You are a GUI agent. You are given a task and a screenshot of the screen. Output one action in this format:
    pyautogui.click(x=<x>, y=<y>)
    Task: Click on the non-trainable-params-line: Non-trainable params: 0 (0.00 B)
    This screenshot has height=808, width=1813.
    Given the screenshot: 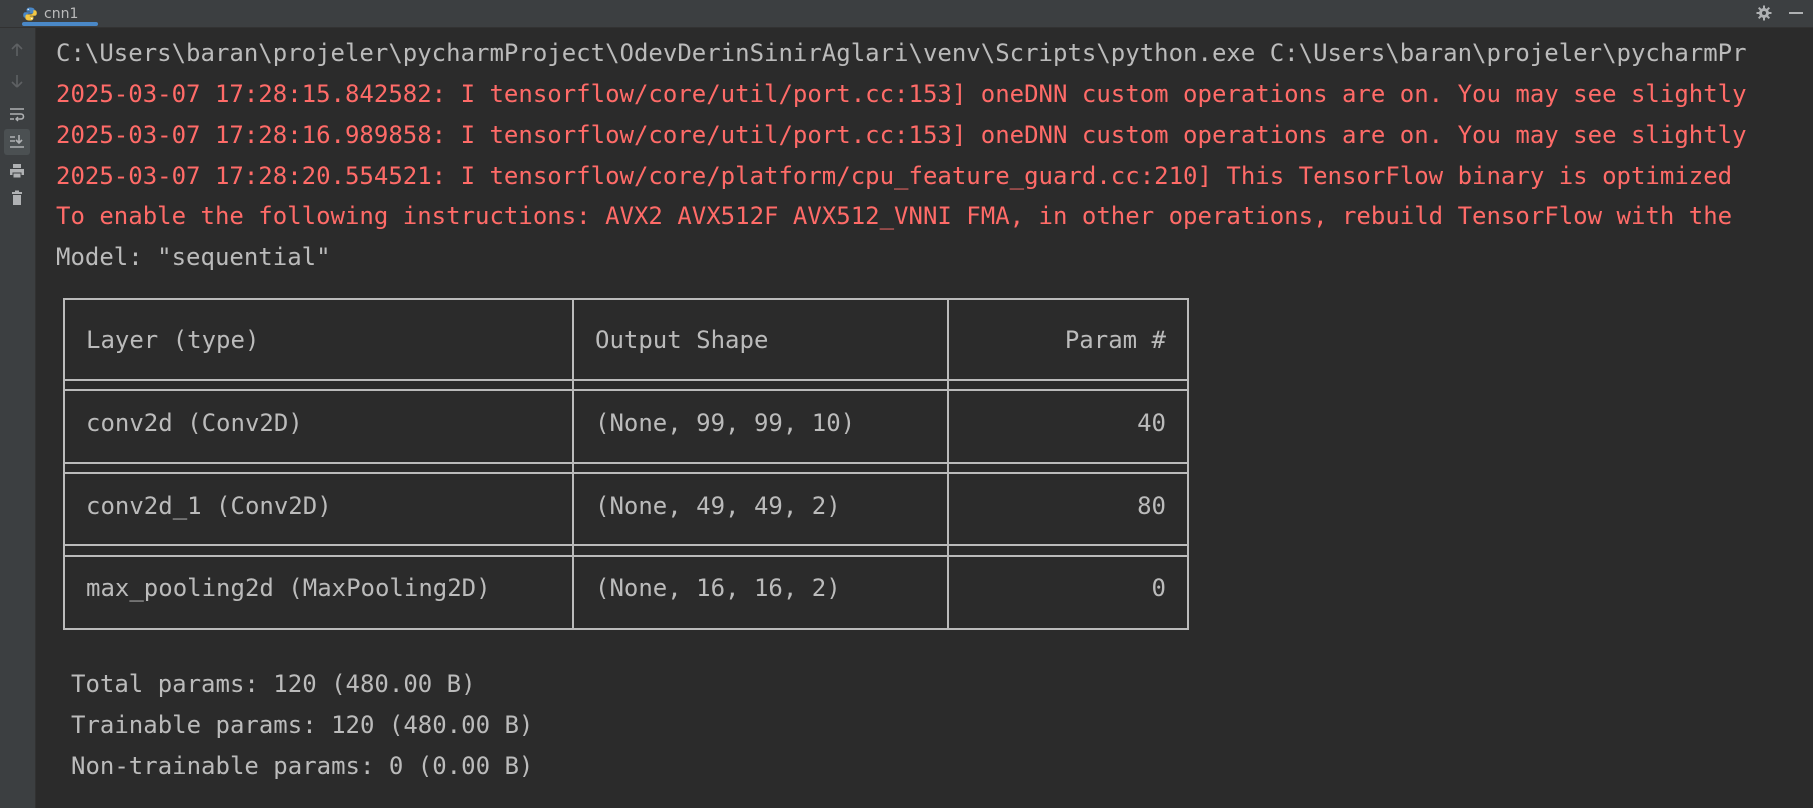 What is the action you would take?
    pyautogui.click(x=302, y=766)
    